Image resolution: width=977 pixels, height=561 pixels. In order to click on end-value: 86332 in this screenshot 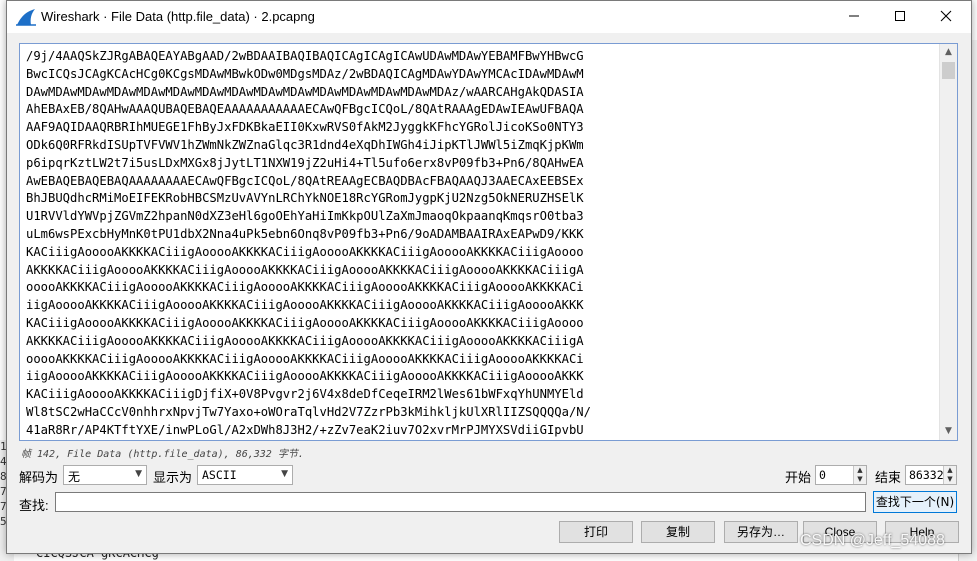, I will do `click(926, 475)`.